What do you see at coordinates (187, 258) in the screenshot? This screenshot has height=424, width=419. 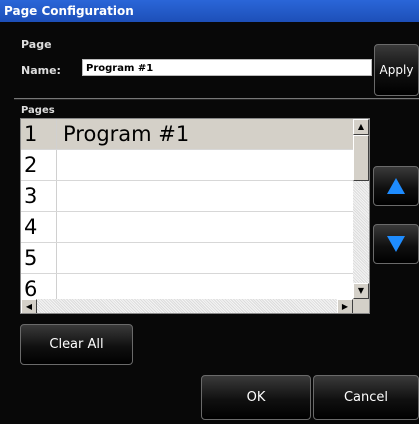 I see `list-item: 5` at bounding box center [187, 258].